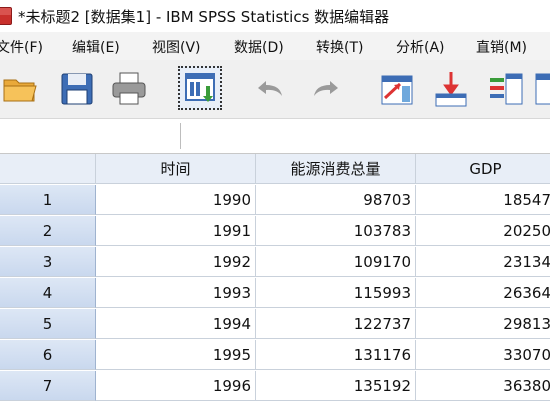  Describe the element at coordinates (176, 386) in the screenshot. I see `data-cell: 1996` at that location.